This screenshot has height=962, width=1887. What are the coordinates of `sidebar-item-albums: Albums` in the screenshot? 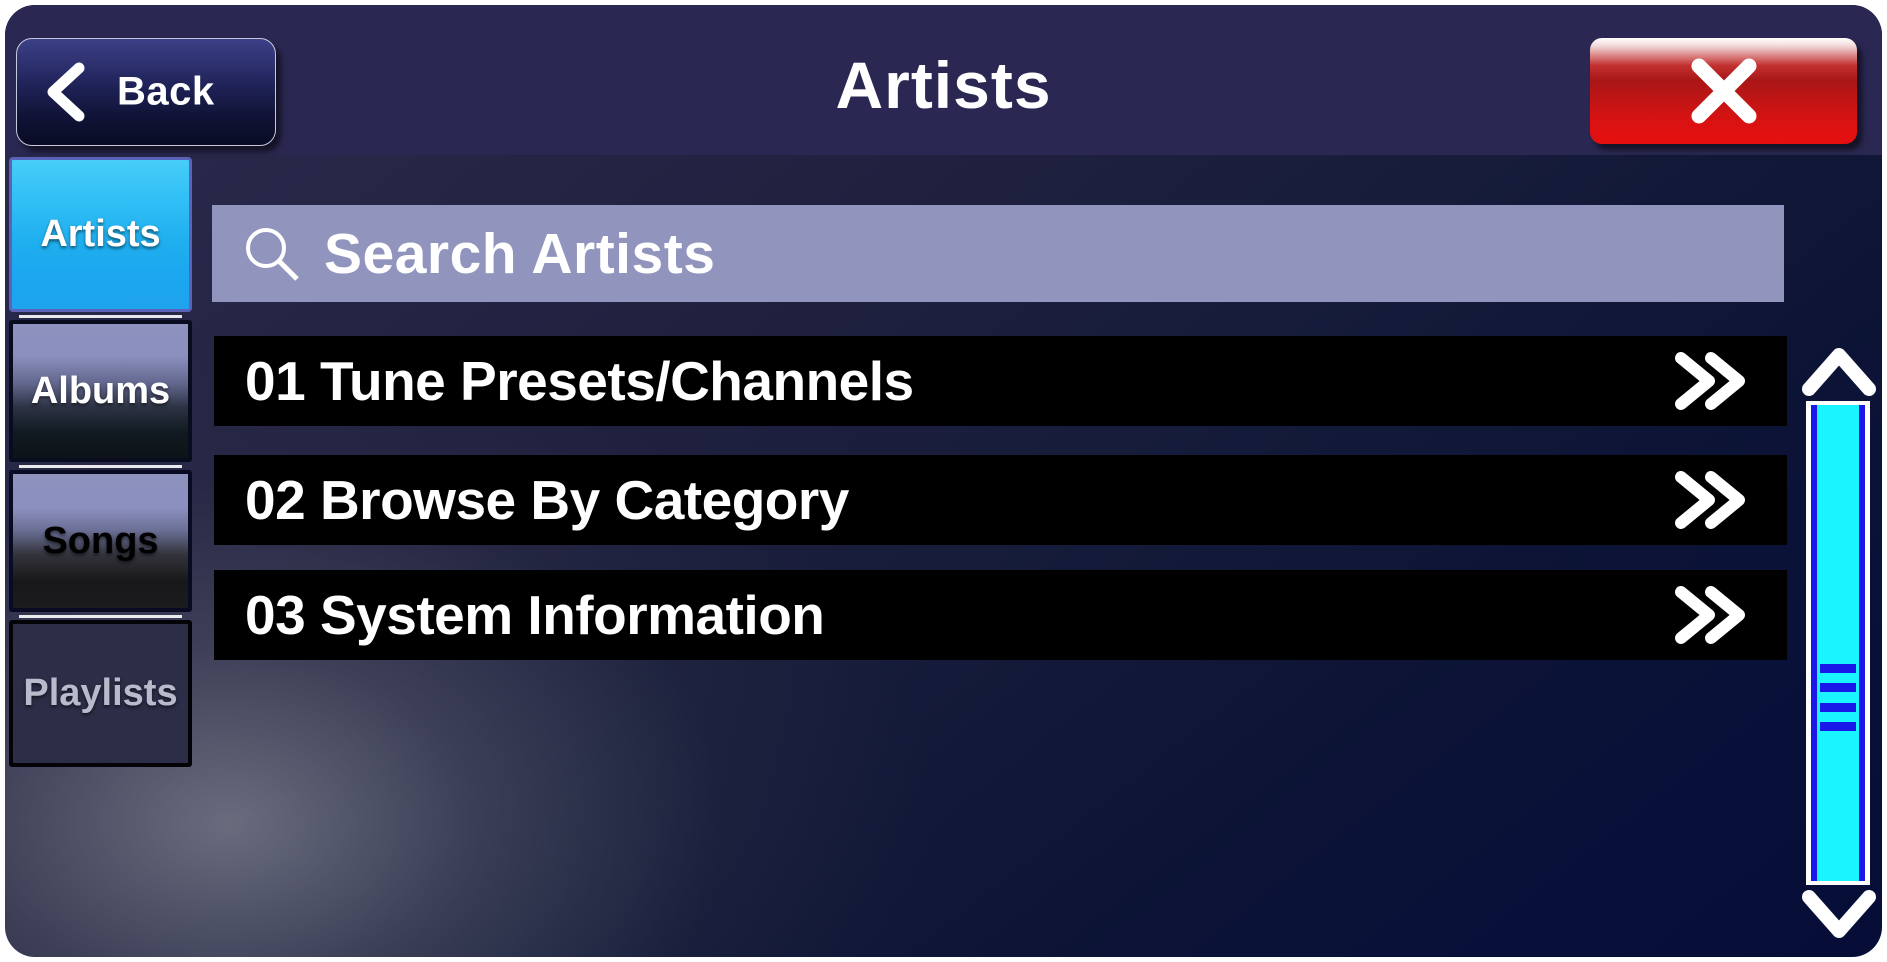 It's located at (100, 391).